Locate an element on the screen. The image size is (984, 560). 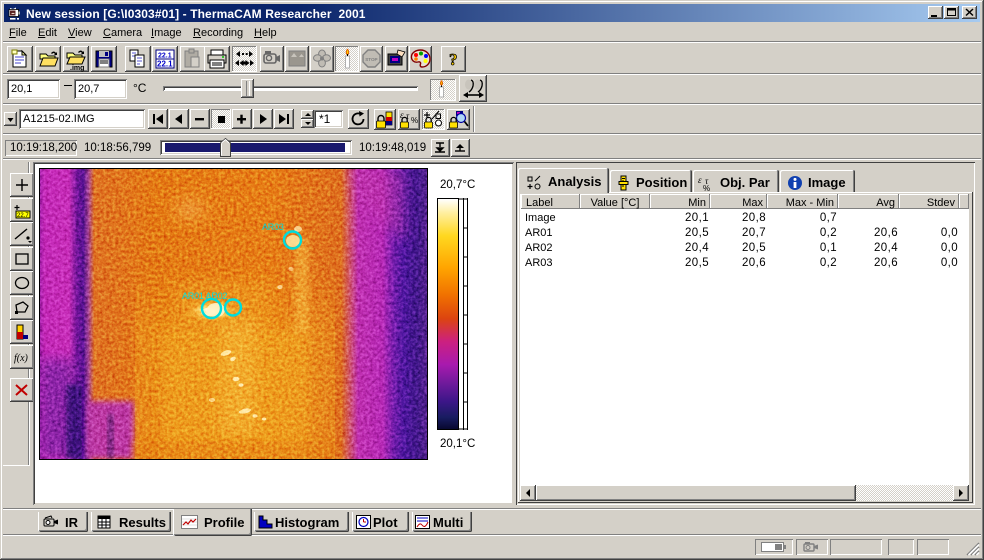
svg-text: AR01 AR02 is located at coordinates (204, 296).